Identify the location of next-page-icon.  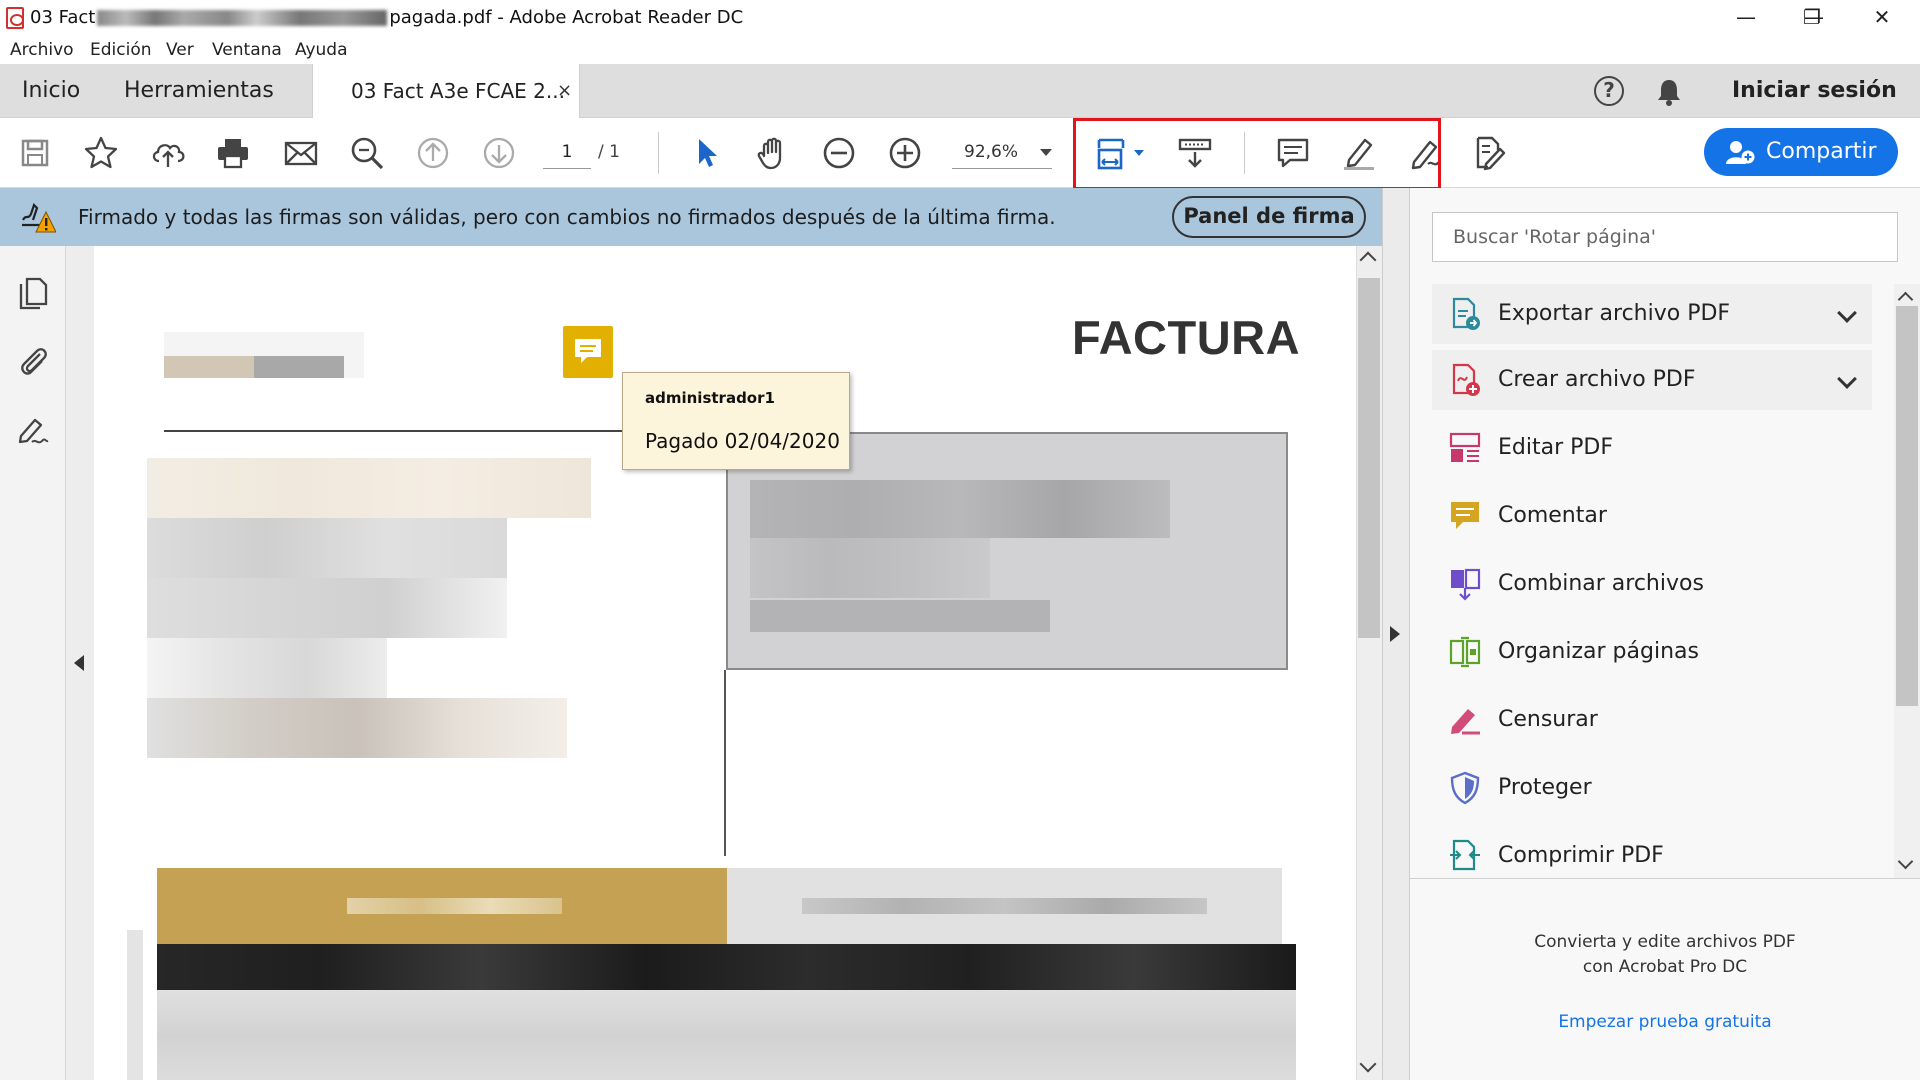
(499, 153).